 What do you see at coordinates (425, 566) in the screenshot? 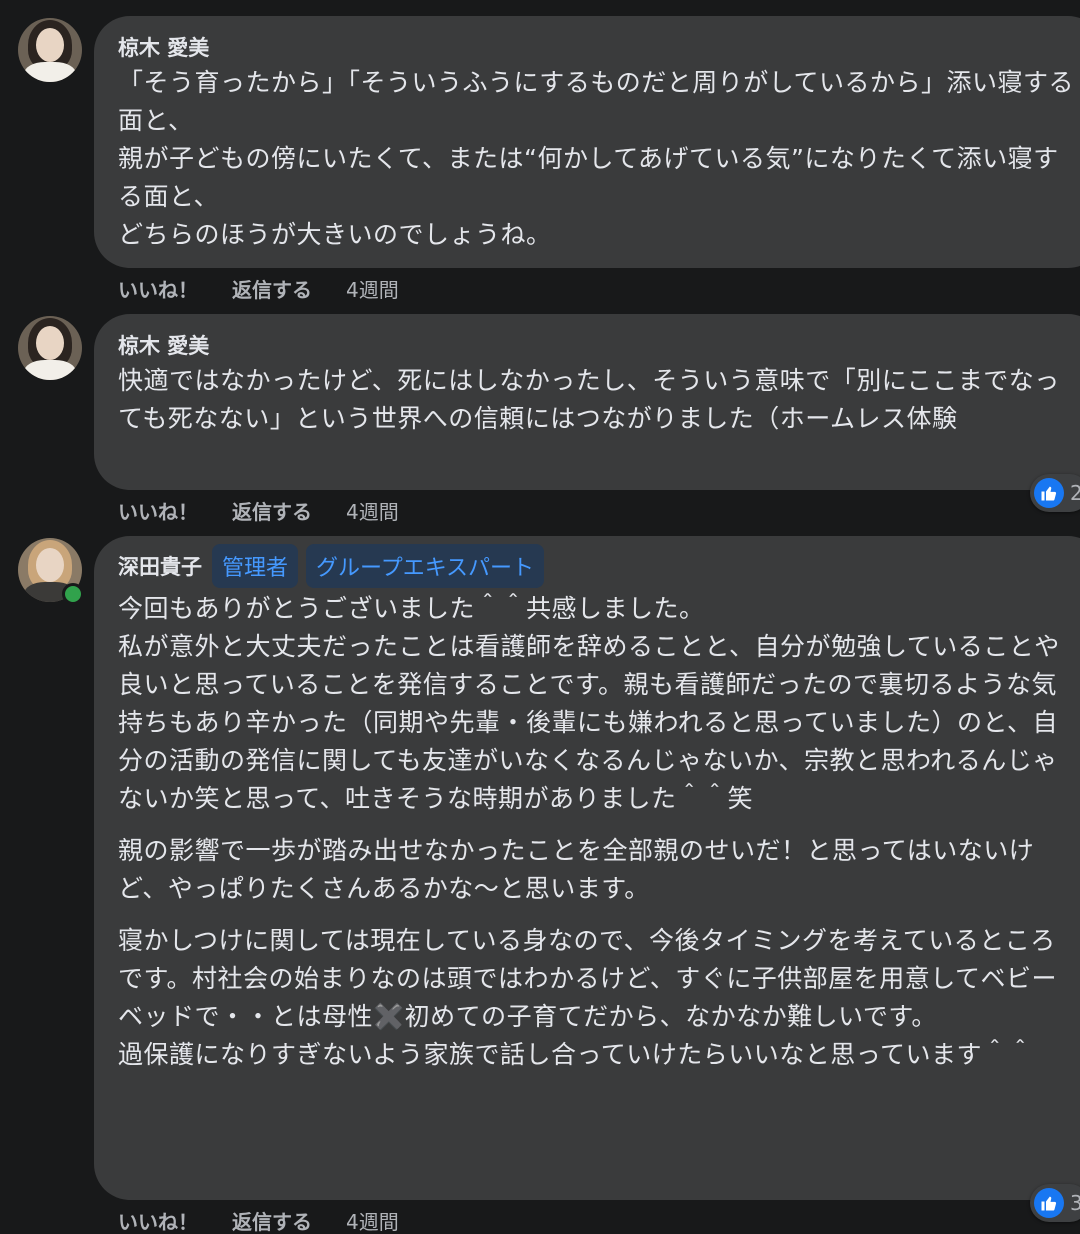
I see `group-expert-badge: グループエキスパート` at bounding box center [425, 566].